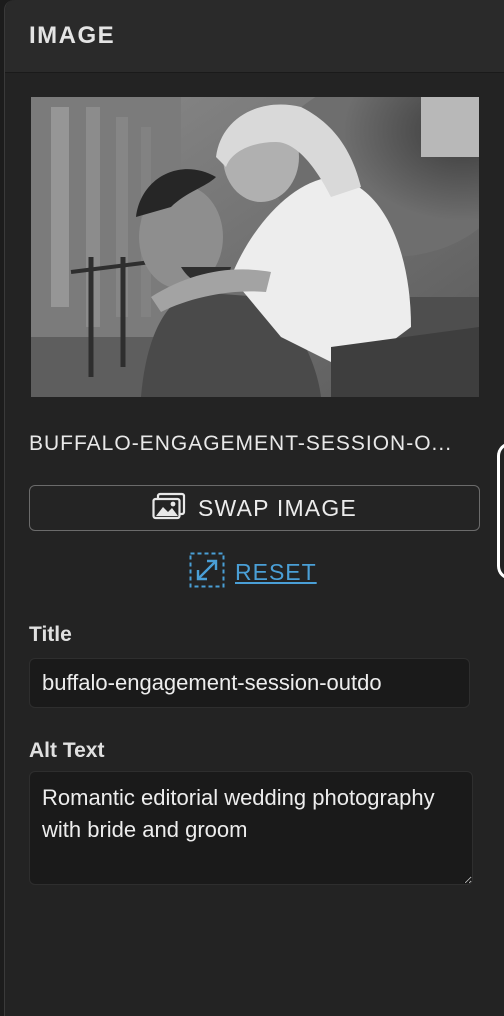 This screenshot has height=1016, width=504. I want to click on adjacent-panel-edge, so click(500, 511).